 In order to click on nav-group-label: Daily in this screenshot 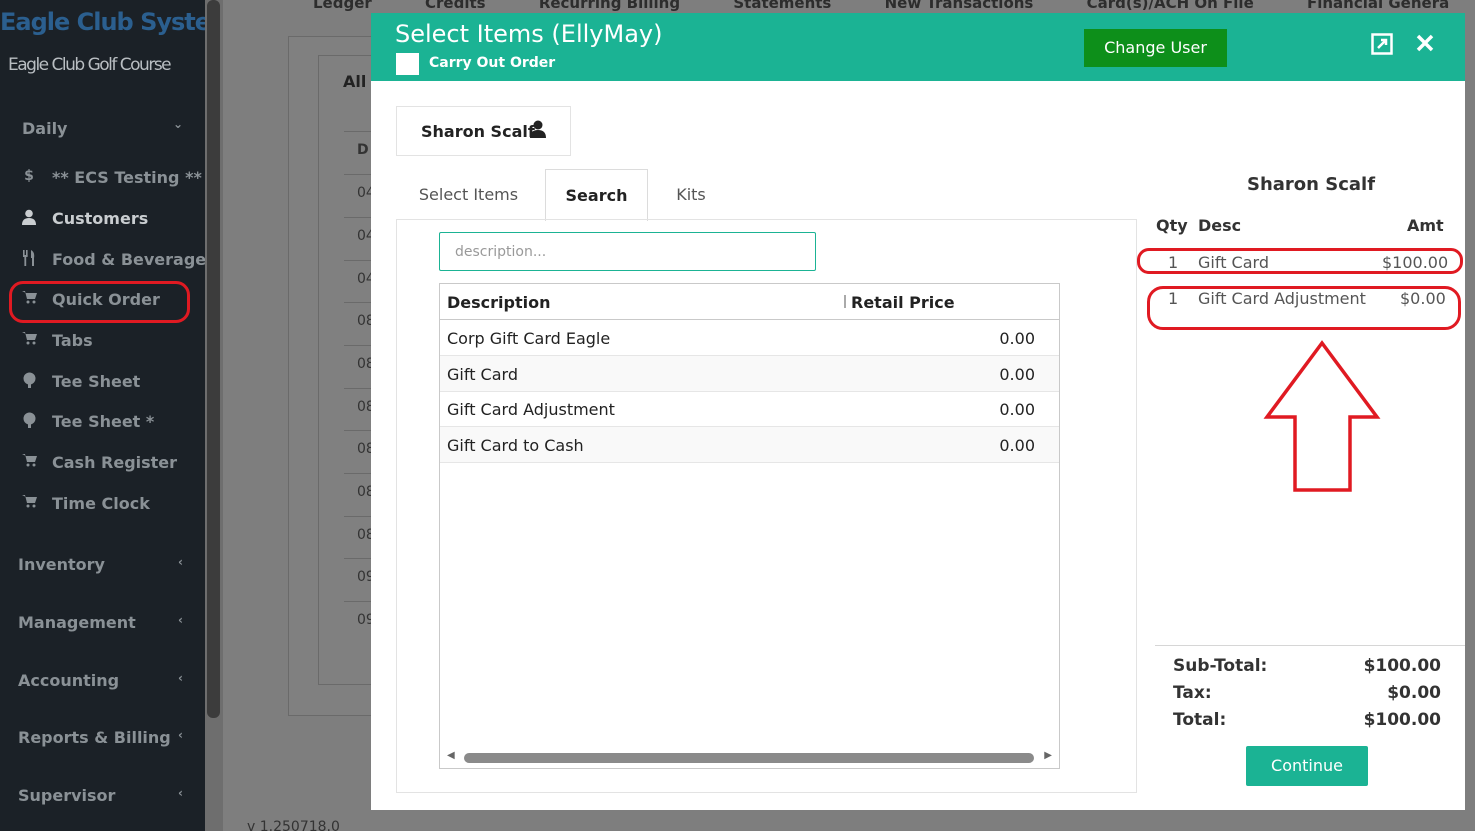, I will do `click(45, 128)`.